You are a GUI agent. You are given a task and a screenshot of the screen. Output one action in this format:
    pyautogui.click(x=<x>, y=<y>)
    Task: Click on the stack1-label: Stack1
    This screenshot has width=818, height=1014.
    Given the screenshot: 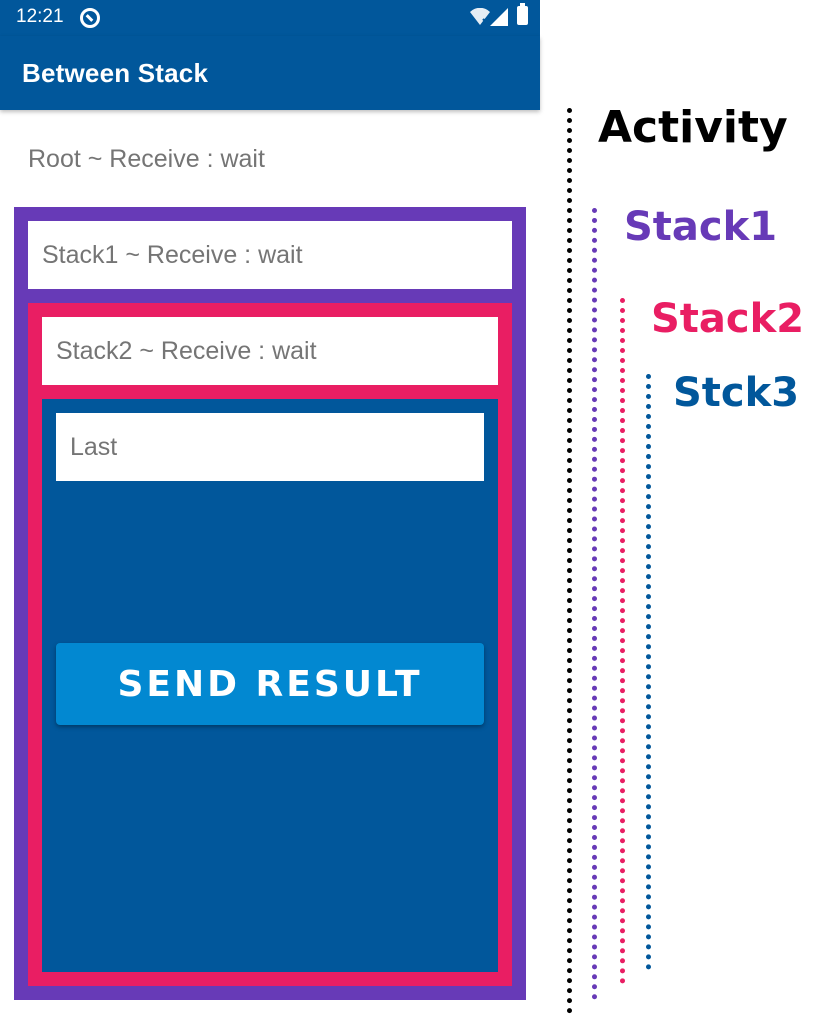 What is the action you would take?
    pyautogui.click(x=701, y=227)
    